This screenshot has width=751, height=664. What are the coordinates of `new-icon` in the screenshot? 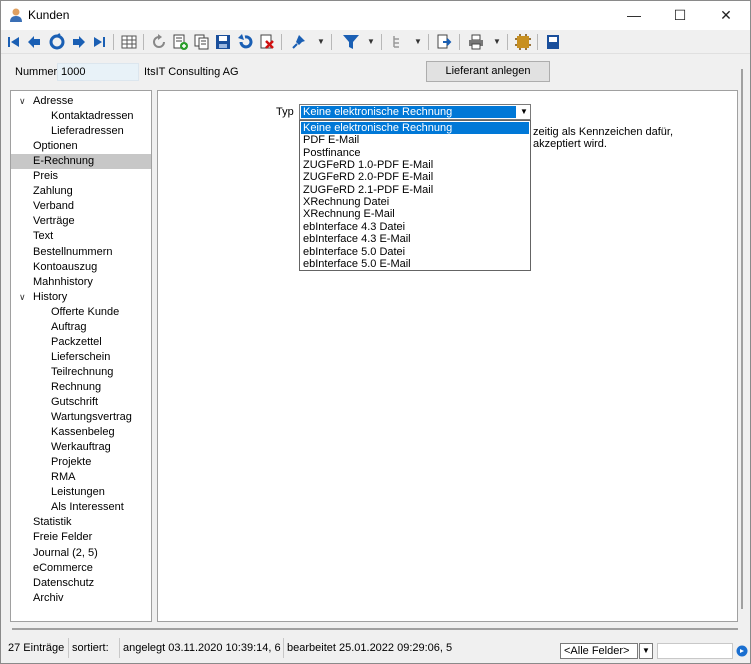 It's located at (180, 42).